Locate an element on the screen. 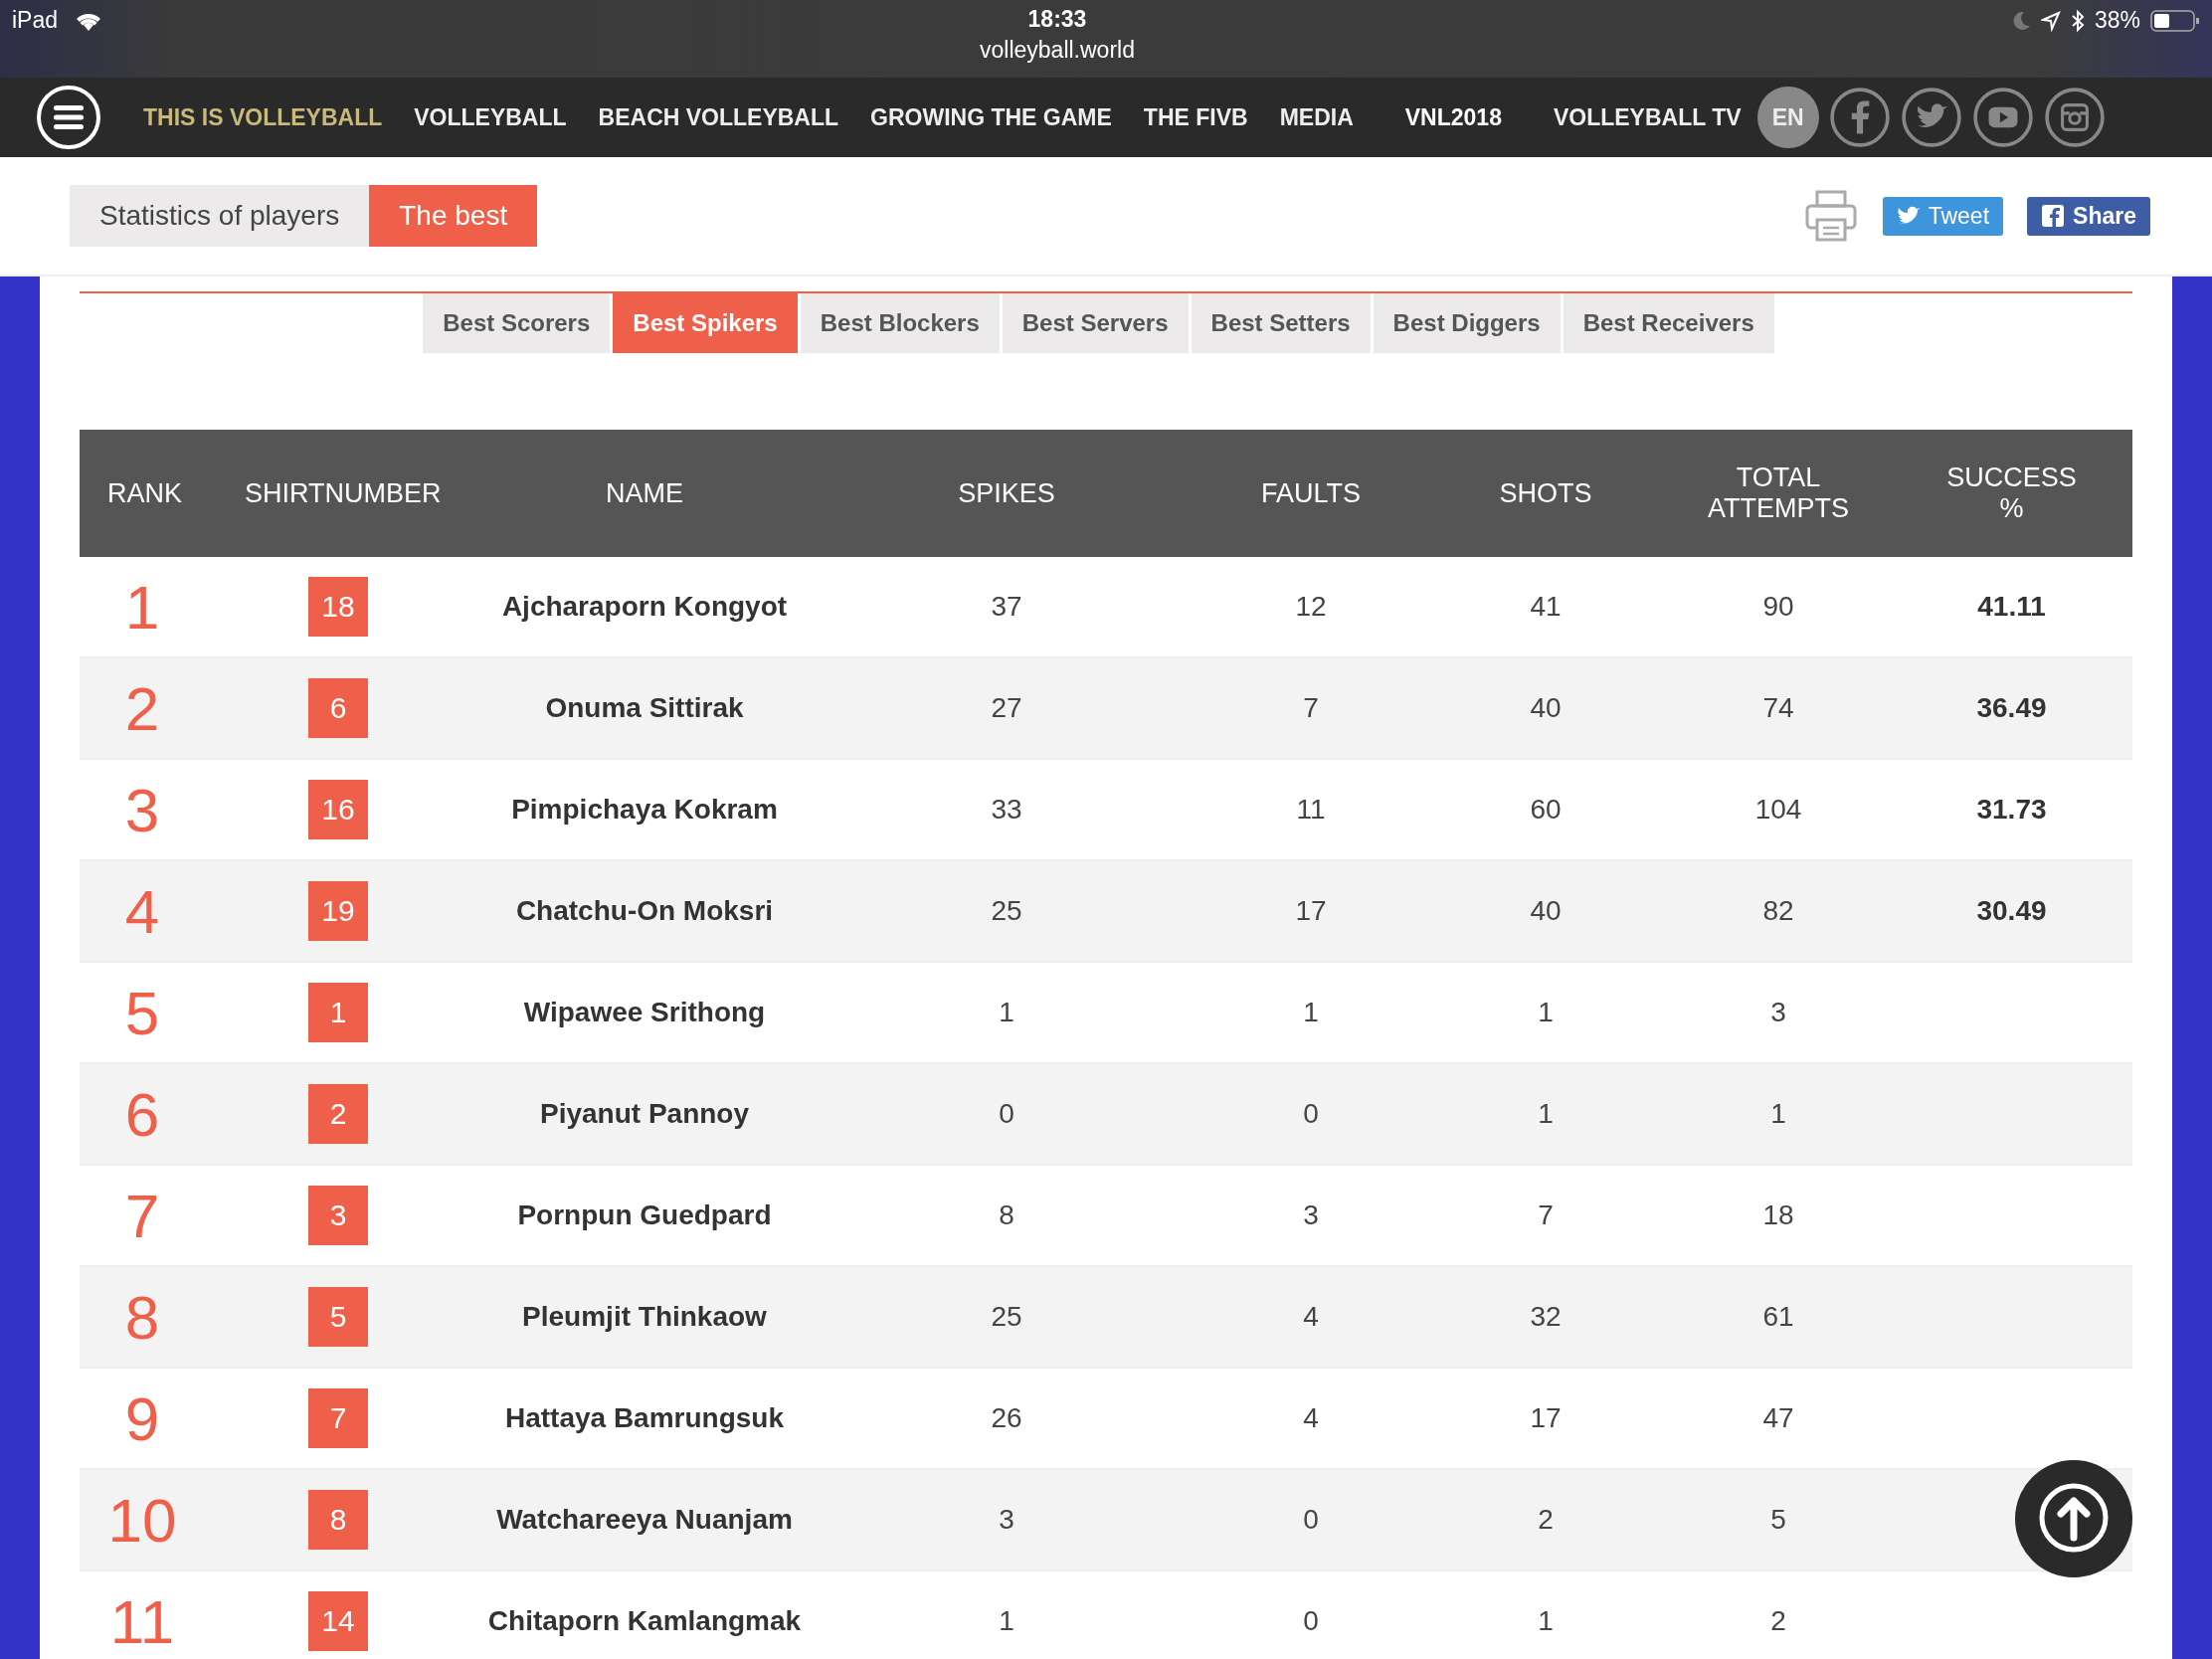  stat-tab: Best Spikers is located at coordinates (705, 323).